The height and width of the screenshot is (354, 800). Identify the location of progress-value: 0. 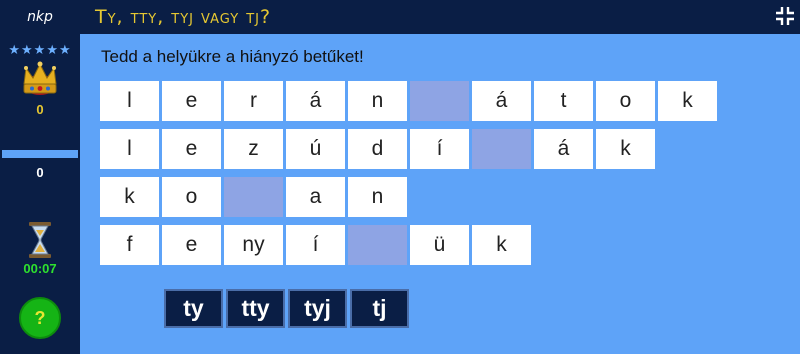
(40, 172).